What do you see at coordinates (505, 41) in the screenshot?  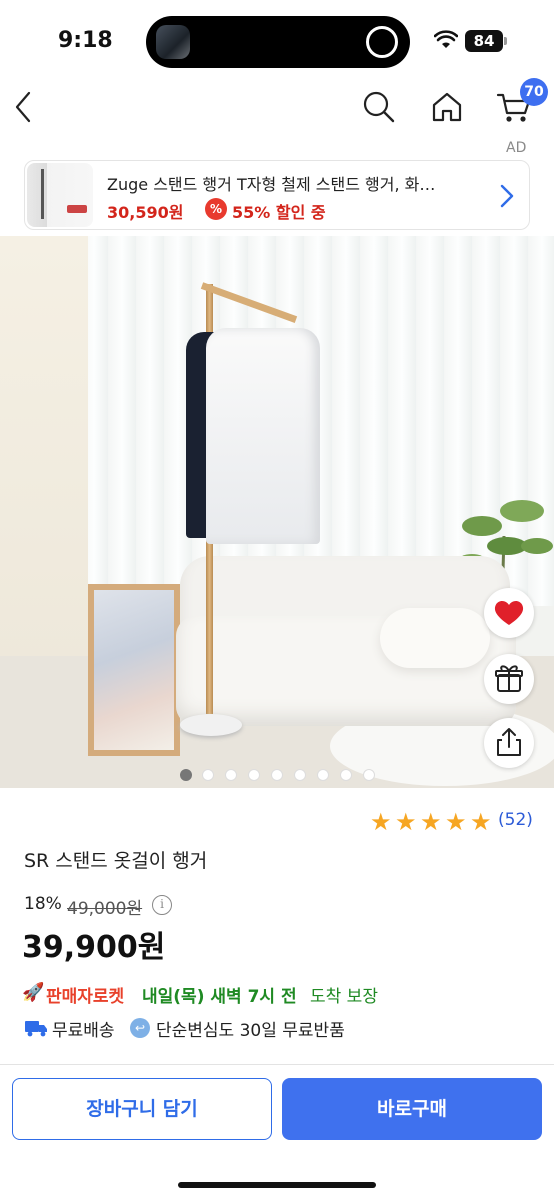 I see `battery-tip` at bounding box center [505, 41].